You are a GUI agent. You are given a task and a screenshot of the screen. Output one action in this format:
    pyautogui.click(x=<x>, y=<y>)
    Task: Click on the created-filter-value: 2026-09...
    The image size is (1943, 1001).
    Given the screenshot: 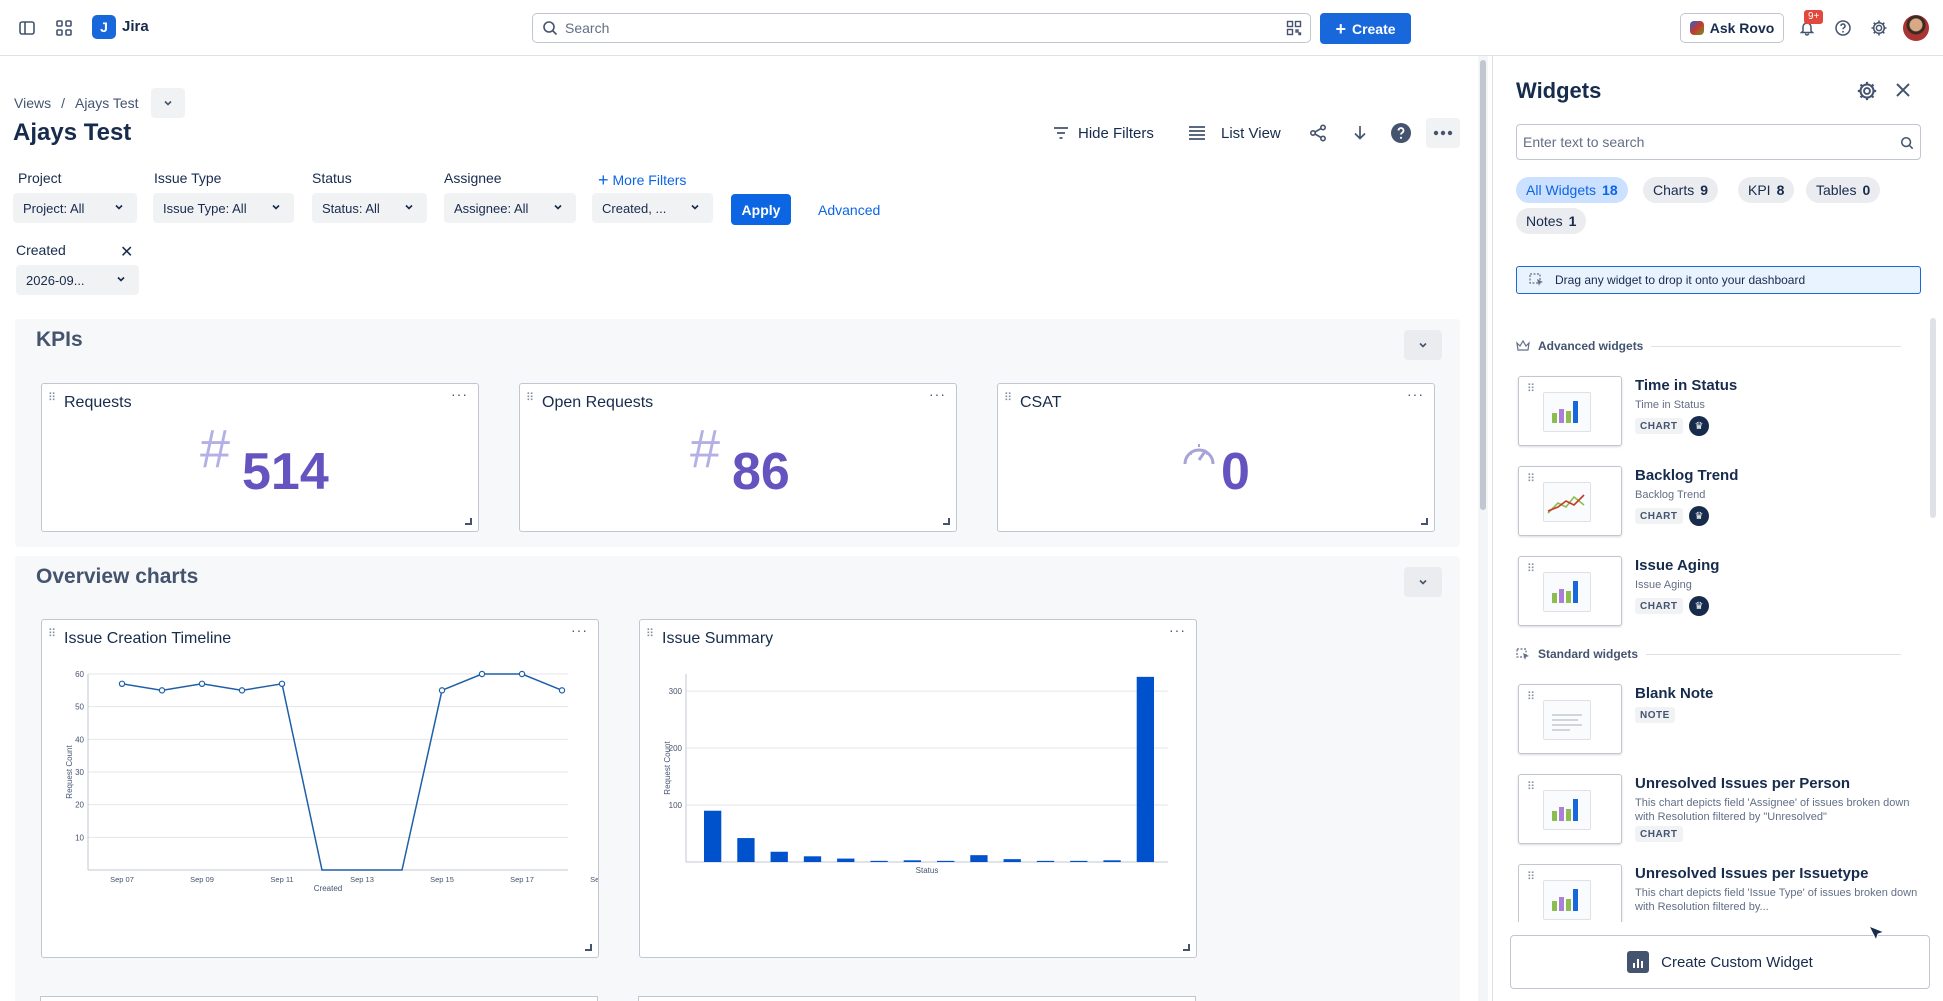 What is the action you would take?
    pyautogui.click(x=55, y=280)
    